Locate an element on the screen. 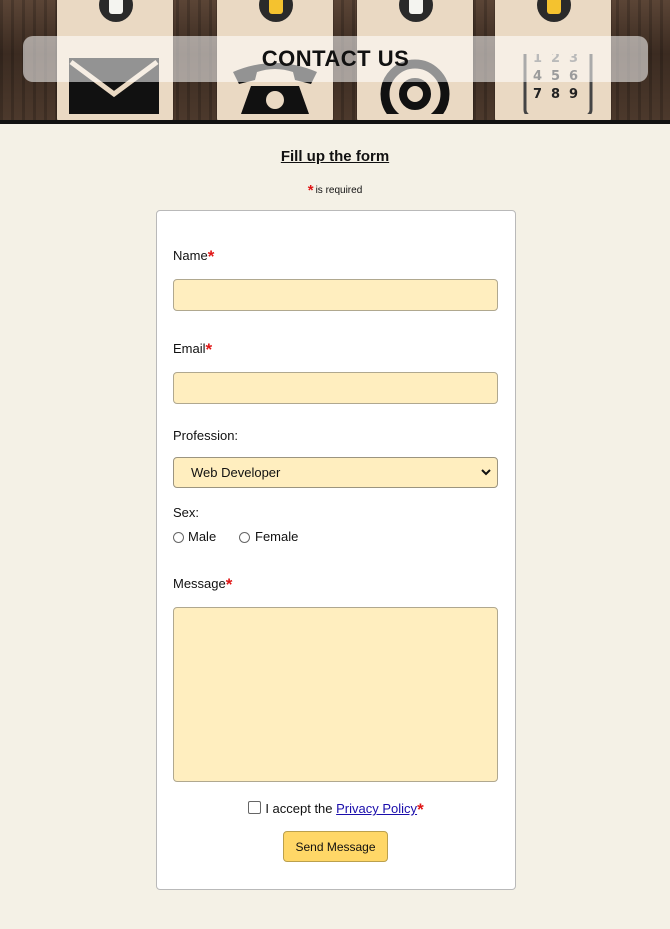 The height and width of the screenshot is (929, 670). female-radio is located at coordinates (244, 537).